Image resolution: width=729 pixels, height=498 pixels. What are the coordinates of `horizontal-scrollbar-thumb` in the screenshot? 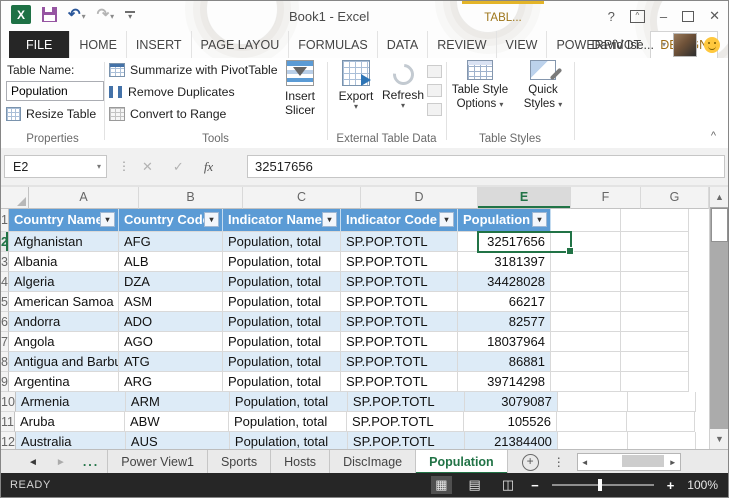 It's located at (642, 461).